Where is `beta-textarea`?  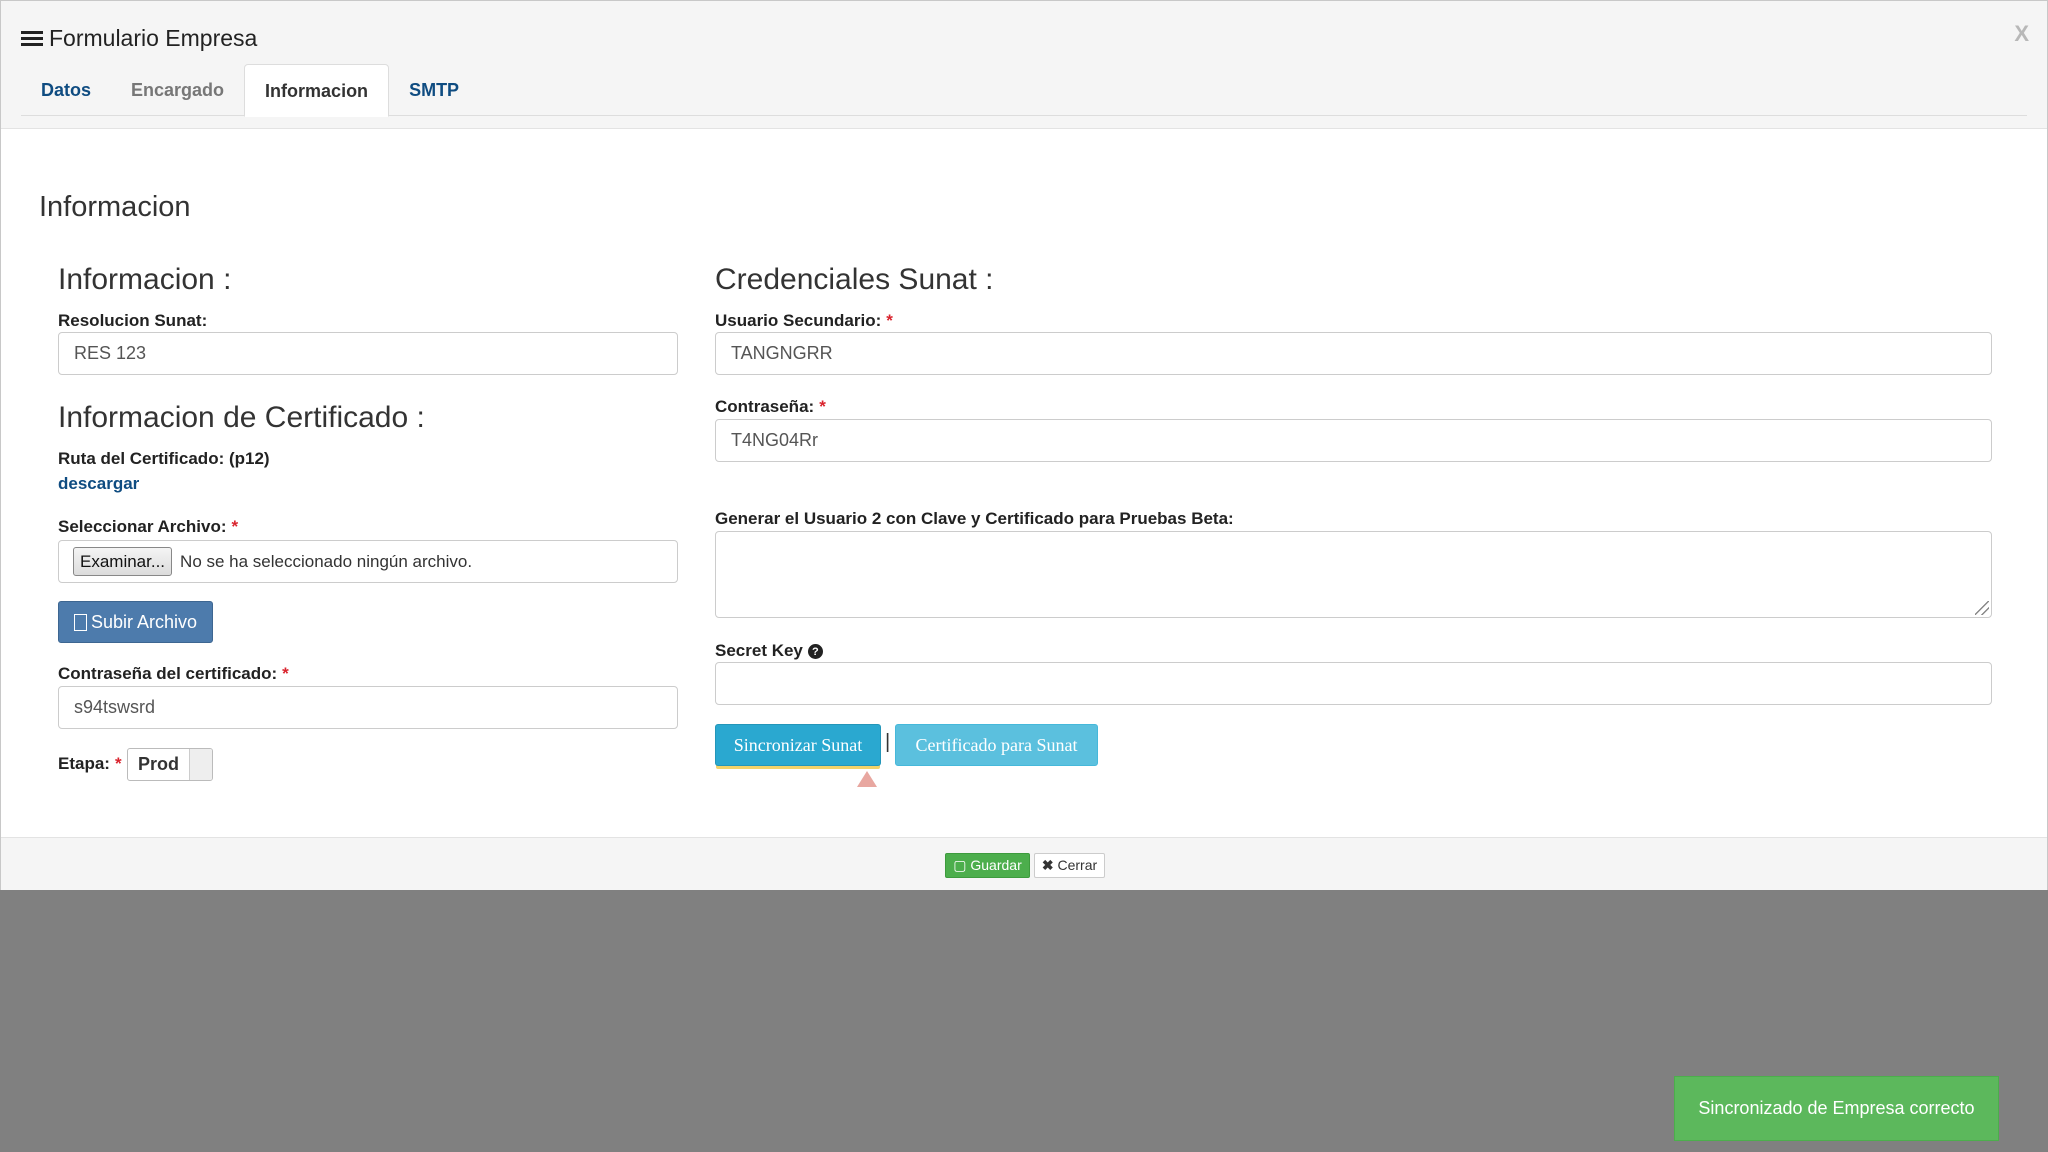
beta-textarea is located at coordinates (1353, 574).